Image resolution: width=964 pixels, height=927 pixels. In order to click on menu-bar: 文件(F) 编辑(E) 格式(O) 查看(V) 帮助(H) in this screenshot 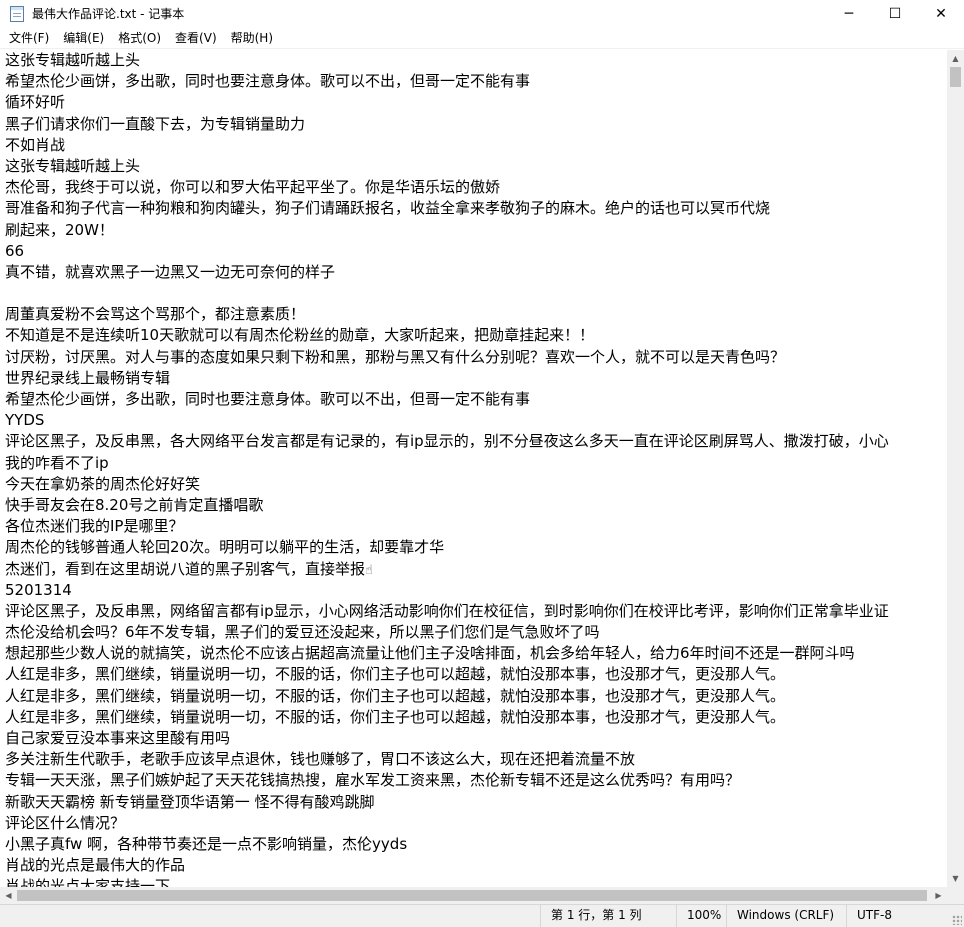, I will do `click(482, 38)`.